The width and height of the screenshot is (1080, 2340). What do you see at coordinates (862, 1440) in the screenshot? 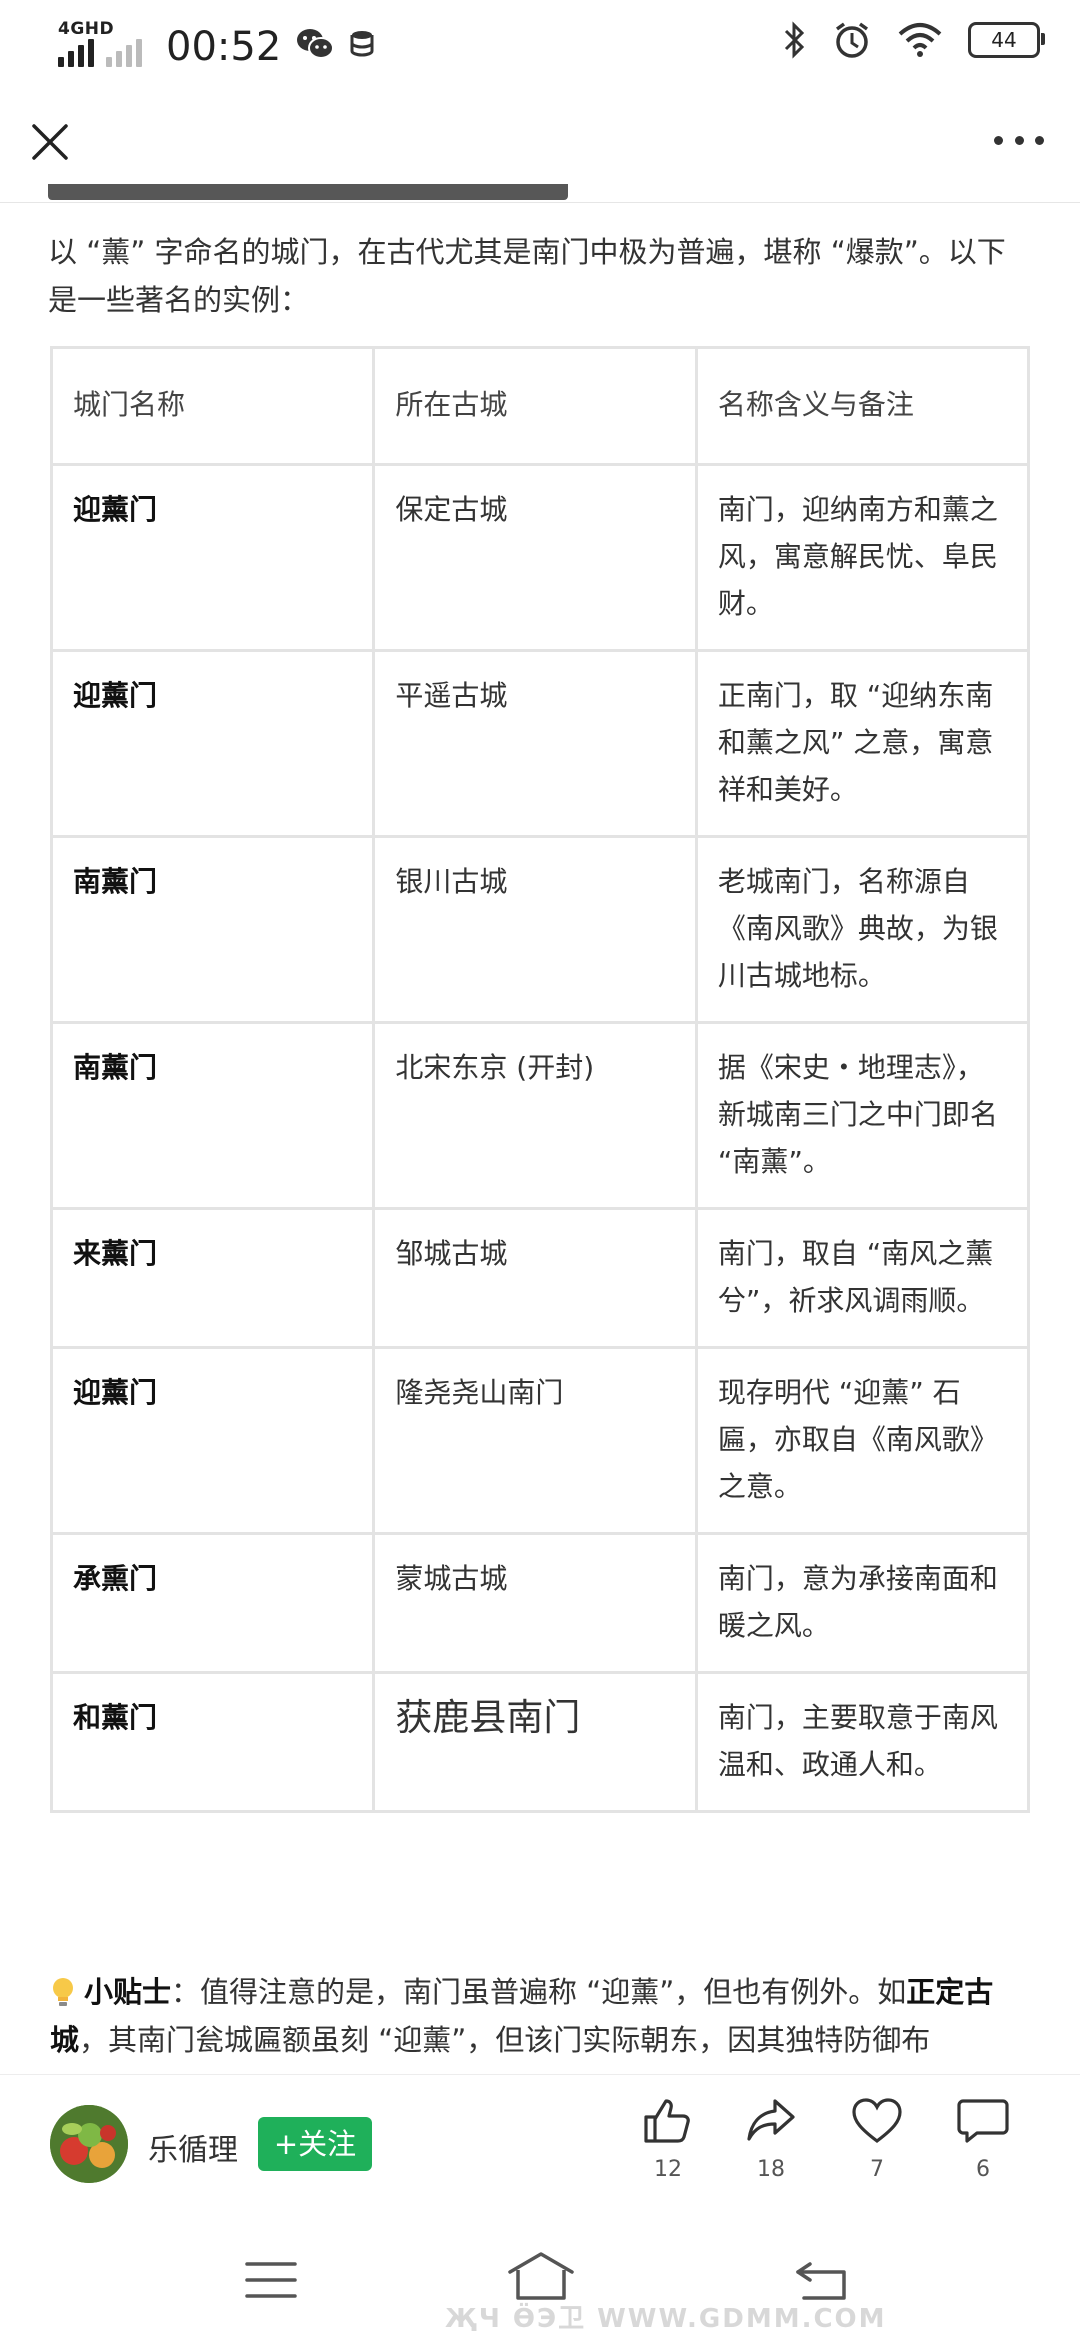
I see `note-cell: 现存明代 “迎薰” 石匾，亦取自《南风歌》之意。` at bounding box center [862, 1440].